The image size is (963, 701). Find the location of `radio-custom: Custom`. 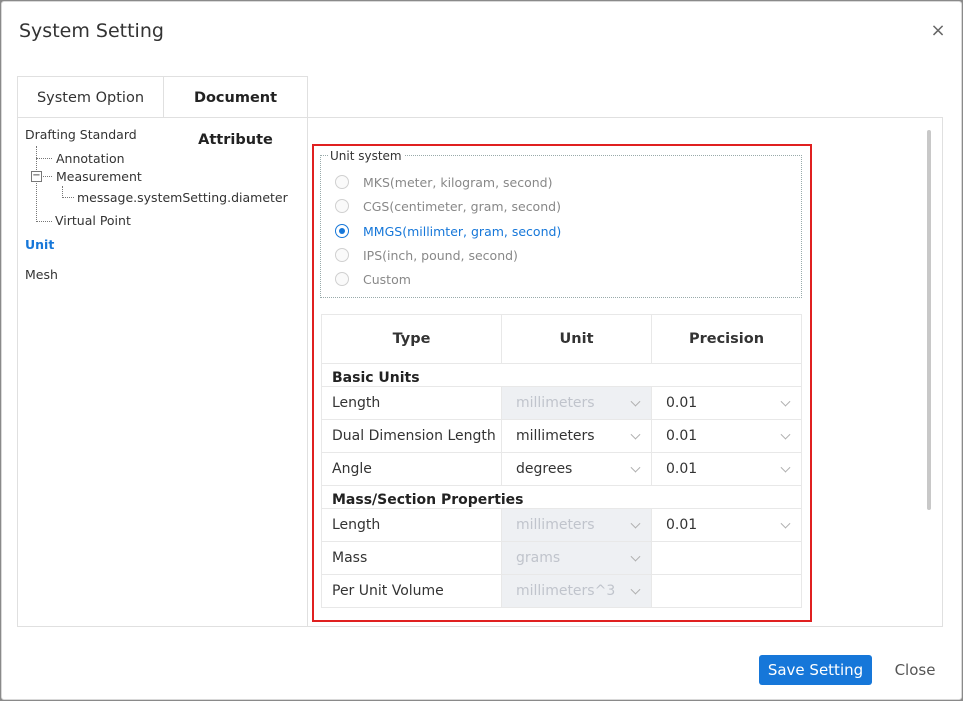

radio-custom: Custom is located at coordinates (373, 279).